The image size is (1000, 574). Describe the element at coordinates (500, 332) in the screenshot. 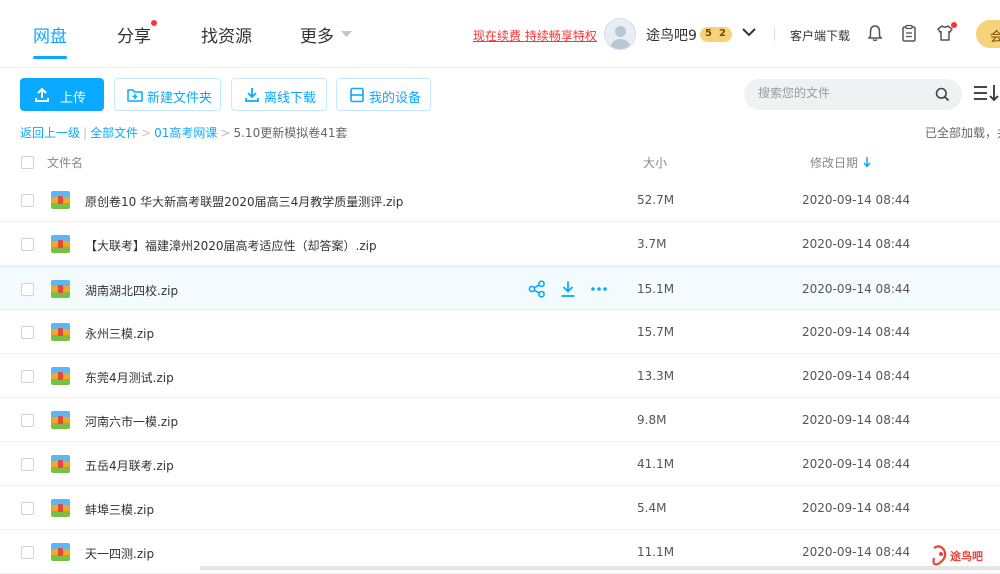

I see `table-row: 永州三模.zip 15.7M 2020-09-14 08:44` at that location.